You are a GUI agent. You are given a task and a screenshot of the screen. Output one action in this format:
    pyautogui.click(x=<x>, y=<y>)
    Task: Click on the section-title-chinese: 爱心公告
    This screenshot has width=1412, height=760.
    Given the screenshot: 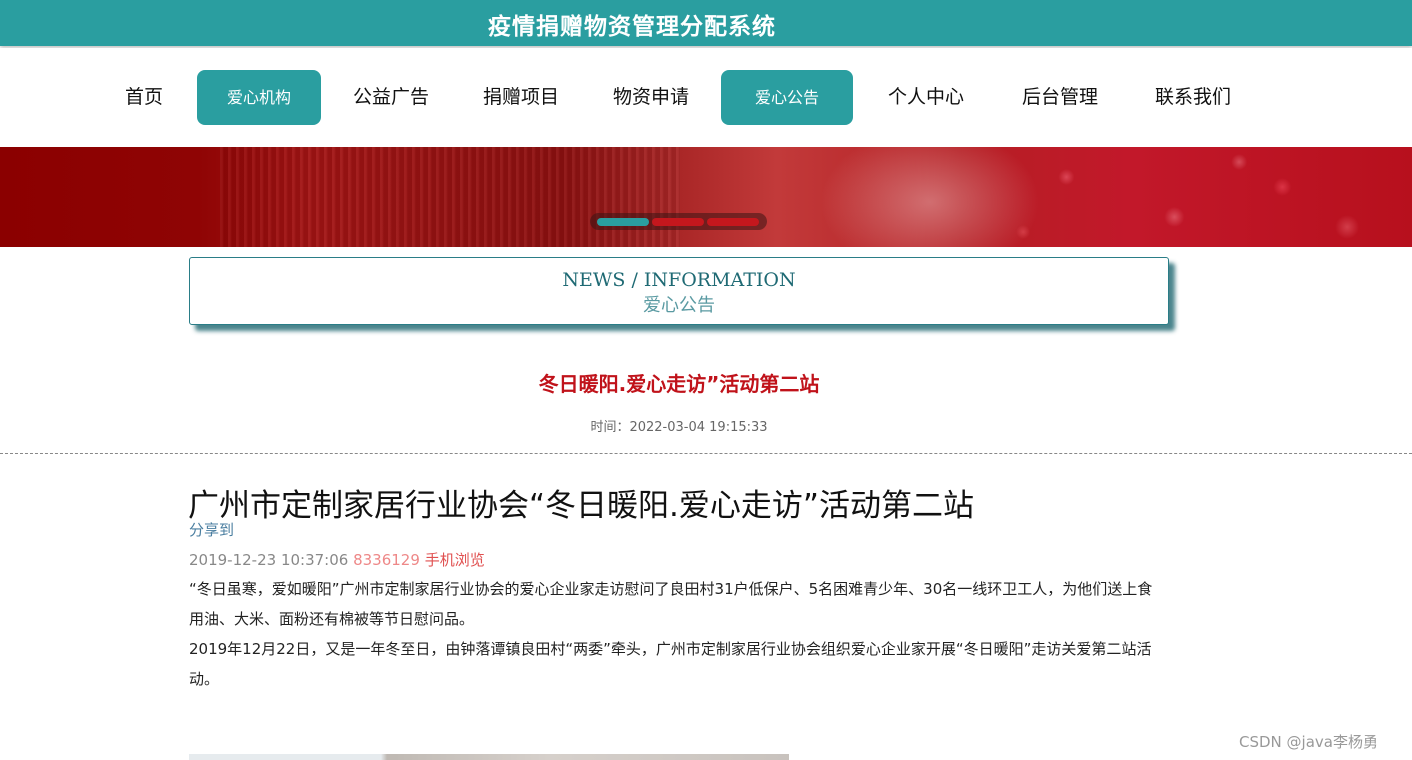 What is the action you would take?
    pyautogui.click(x=679, y=305)
    